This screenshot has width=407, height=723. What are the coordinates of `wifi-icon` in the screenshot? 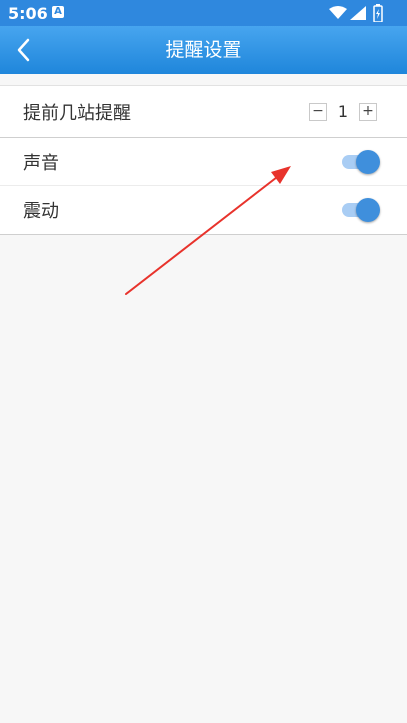 It's located at (338, 12).